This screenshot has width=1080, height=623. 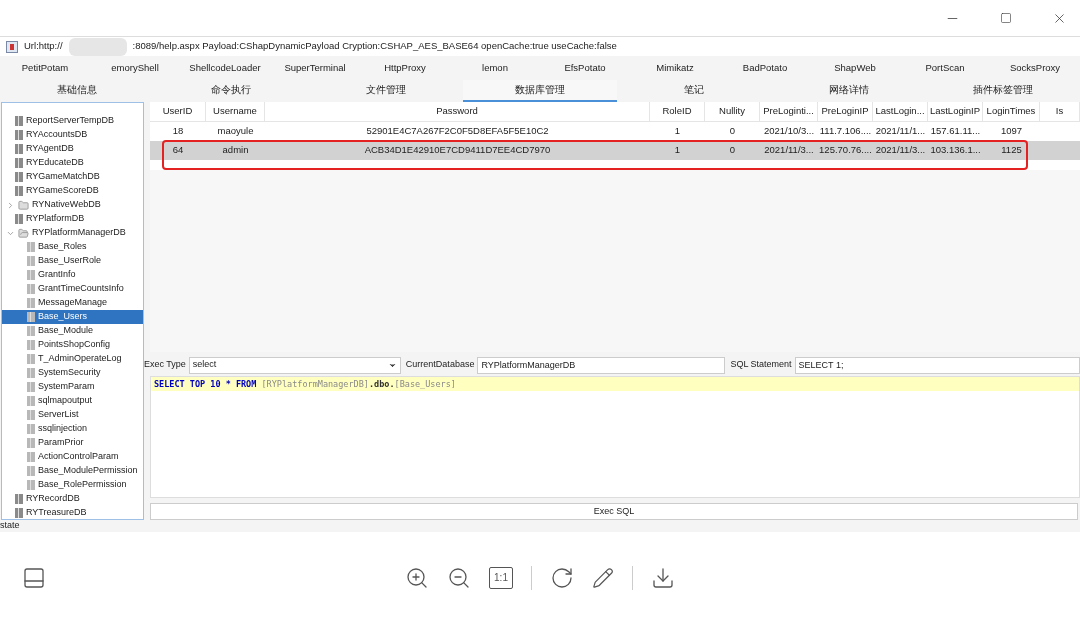 What do you see at coordinates (845, 111) in the screenshot?
I see `column-header: PreLoginIP` at bounding box center [845, 111].